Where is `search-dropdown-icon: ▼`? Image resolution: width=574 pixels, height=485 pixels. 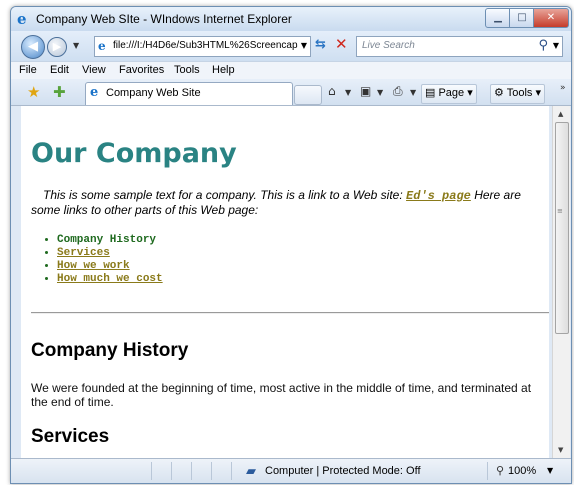
search-dropdown-icon: ▼ is located at coordinates (556, 45).